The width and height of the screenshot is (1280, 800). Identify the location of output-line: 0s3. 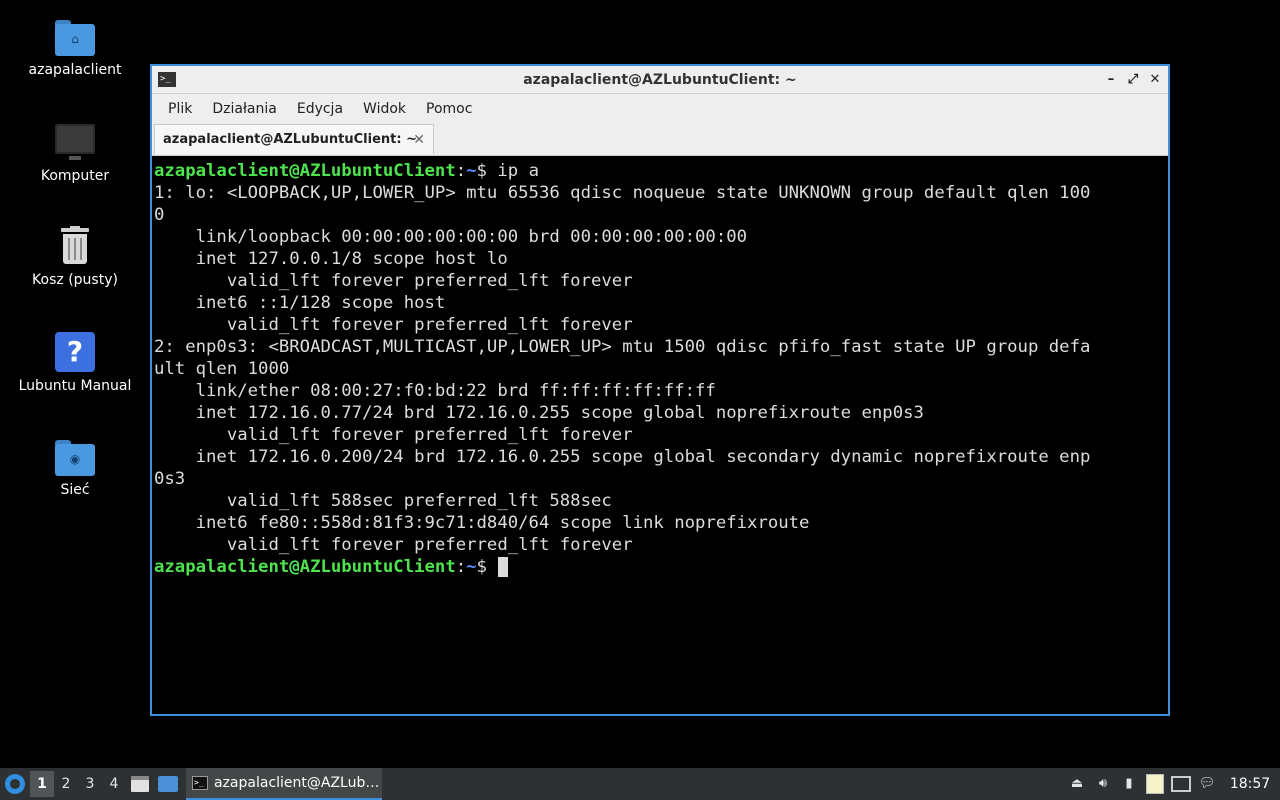
(170, 479).